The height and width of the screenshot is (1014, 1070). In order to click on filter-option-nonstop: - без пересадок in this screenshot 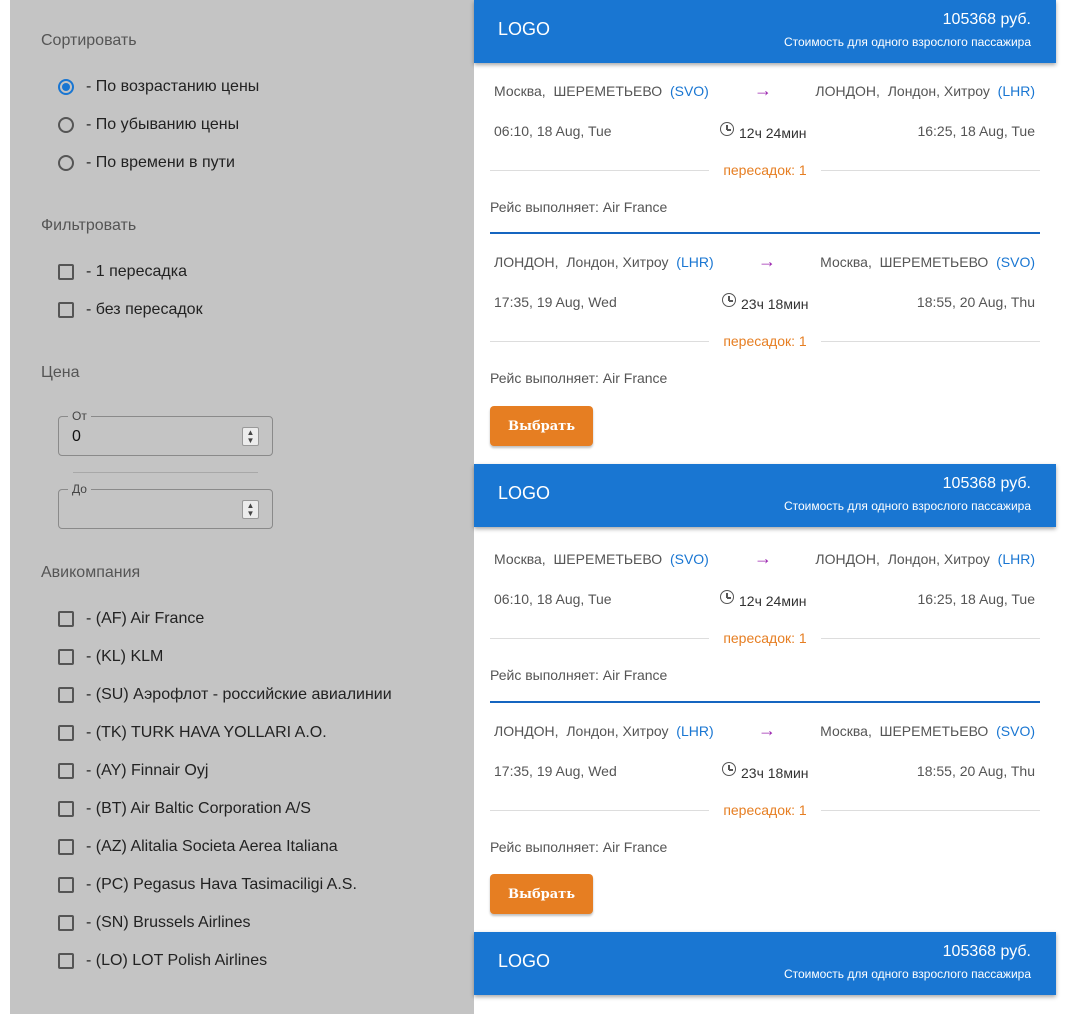, I will do `click(130, 310)`.